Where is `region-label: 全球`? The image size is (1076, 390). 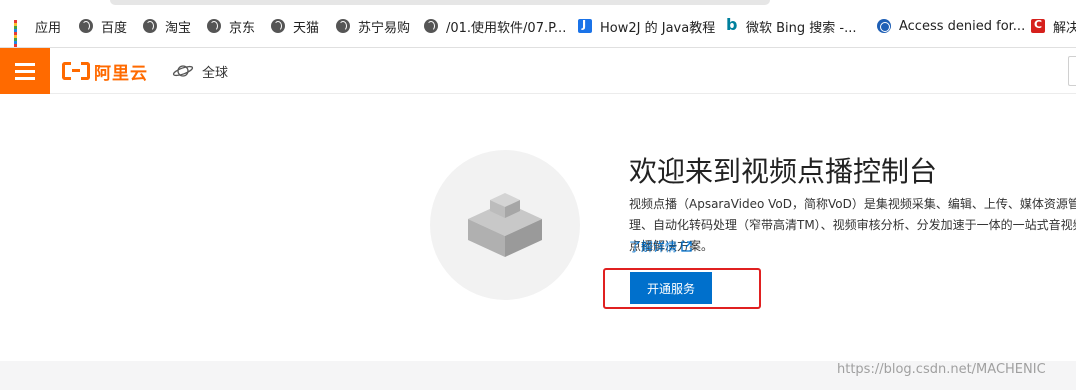 region-label: 全球 is located at coordinates (215, 73).